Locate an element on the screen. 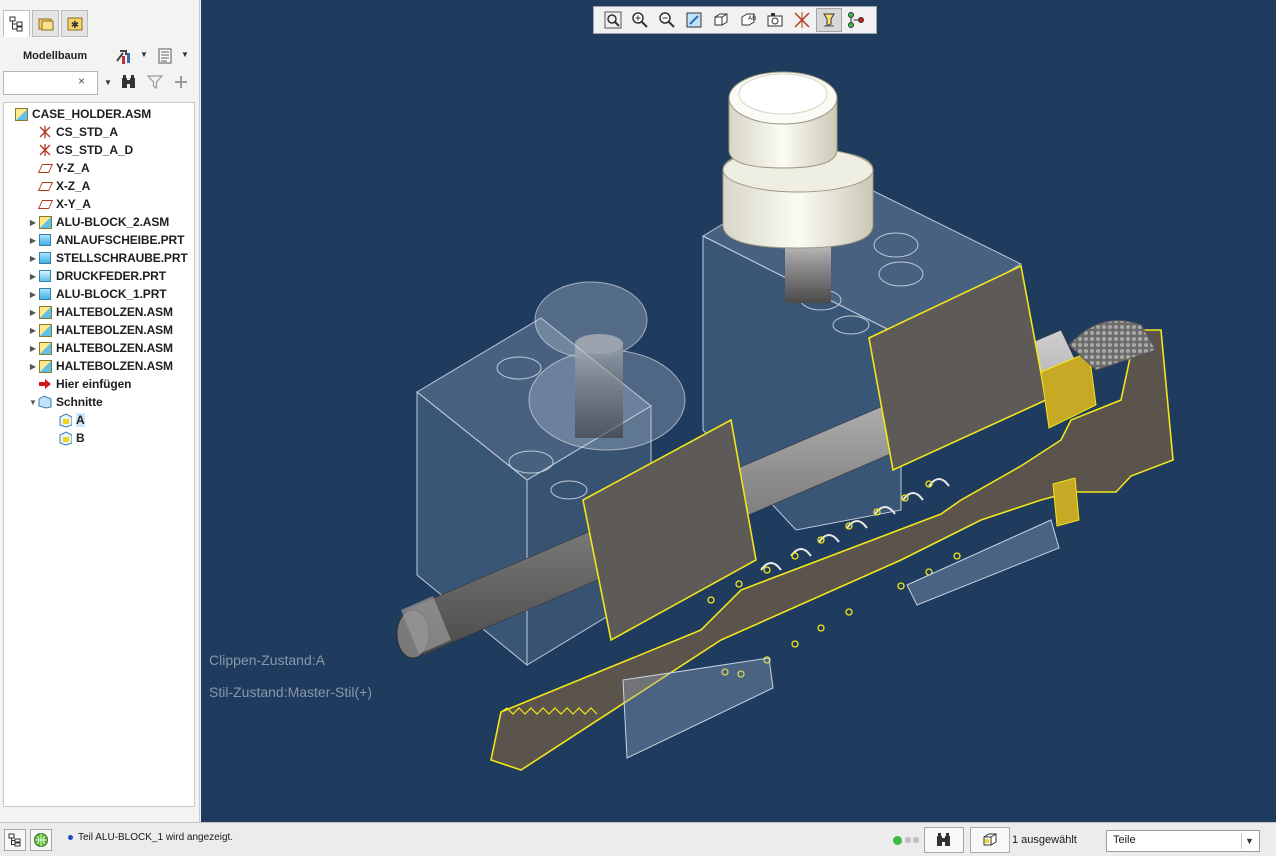 This screenshot has height=856, width=1276. tree-item: ▶ DRUCKFEDER.PRT is located at coordinates (99, 276).